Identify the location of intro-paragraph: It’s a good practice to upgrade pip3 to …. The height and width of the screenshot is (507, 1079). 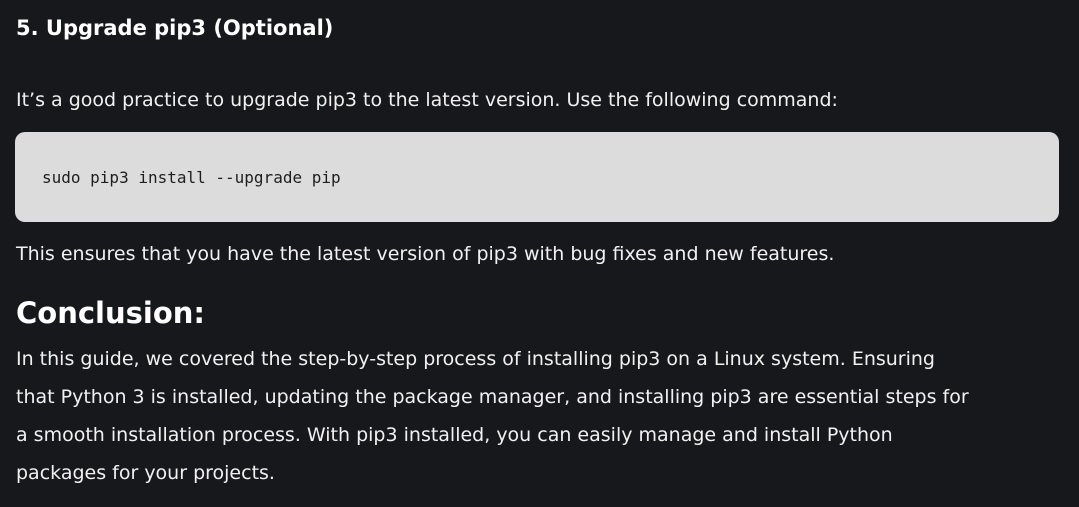
(427, 100).